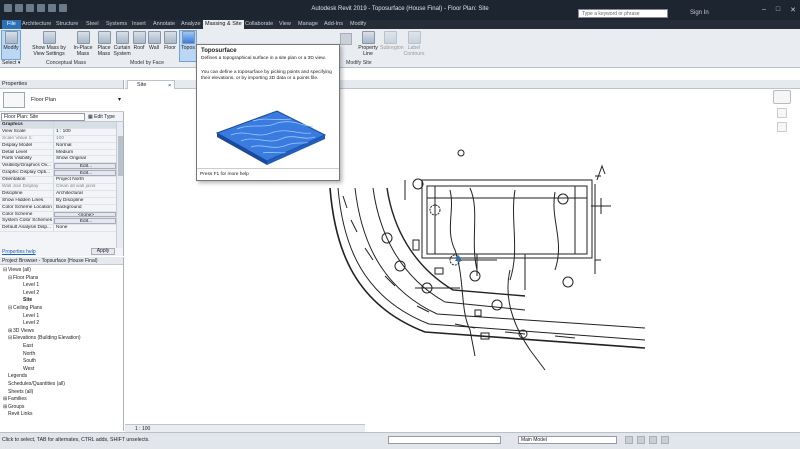  I want to click on browser-node-label: Schedules/Quantities (all), so click(36, 384).